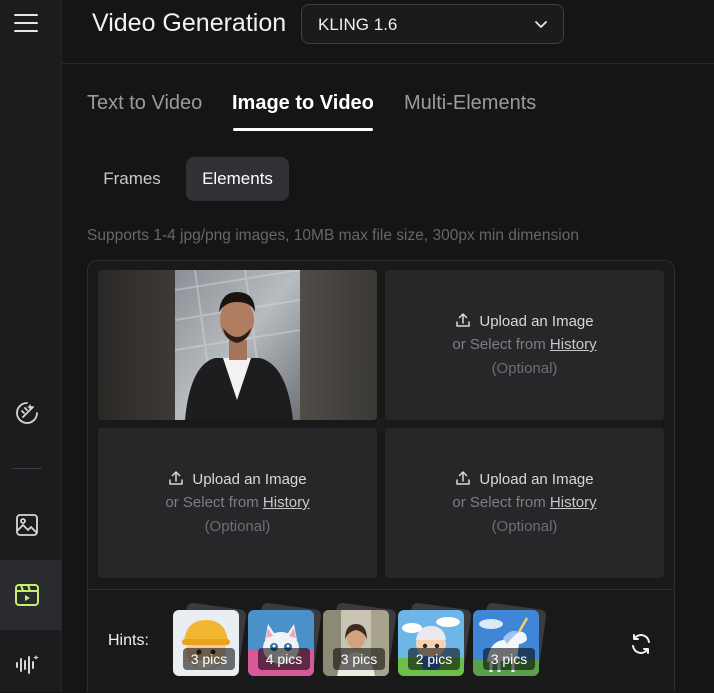 Image resolution: width=714 pixels, height=693 pixels. I want to click on menu-icon, so click(27, 23).